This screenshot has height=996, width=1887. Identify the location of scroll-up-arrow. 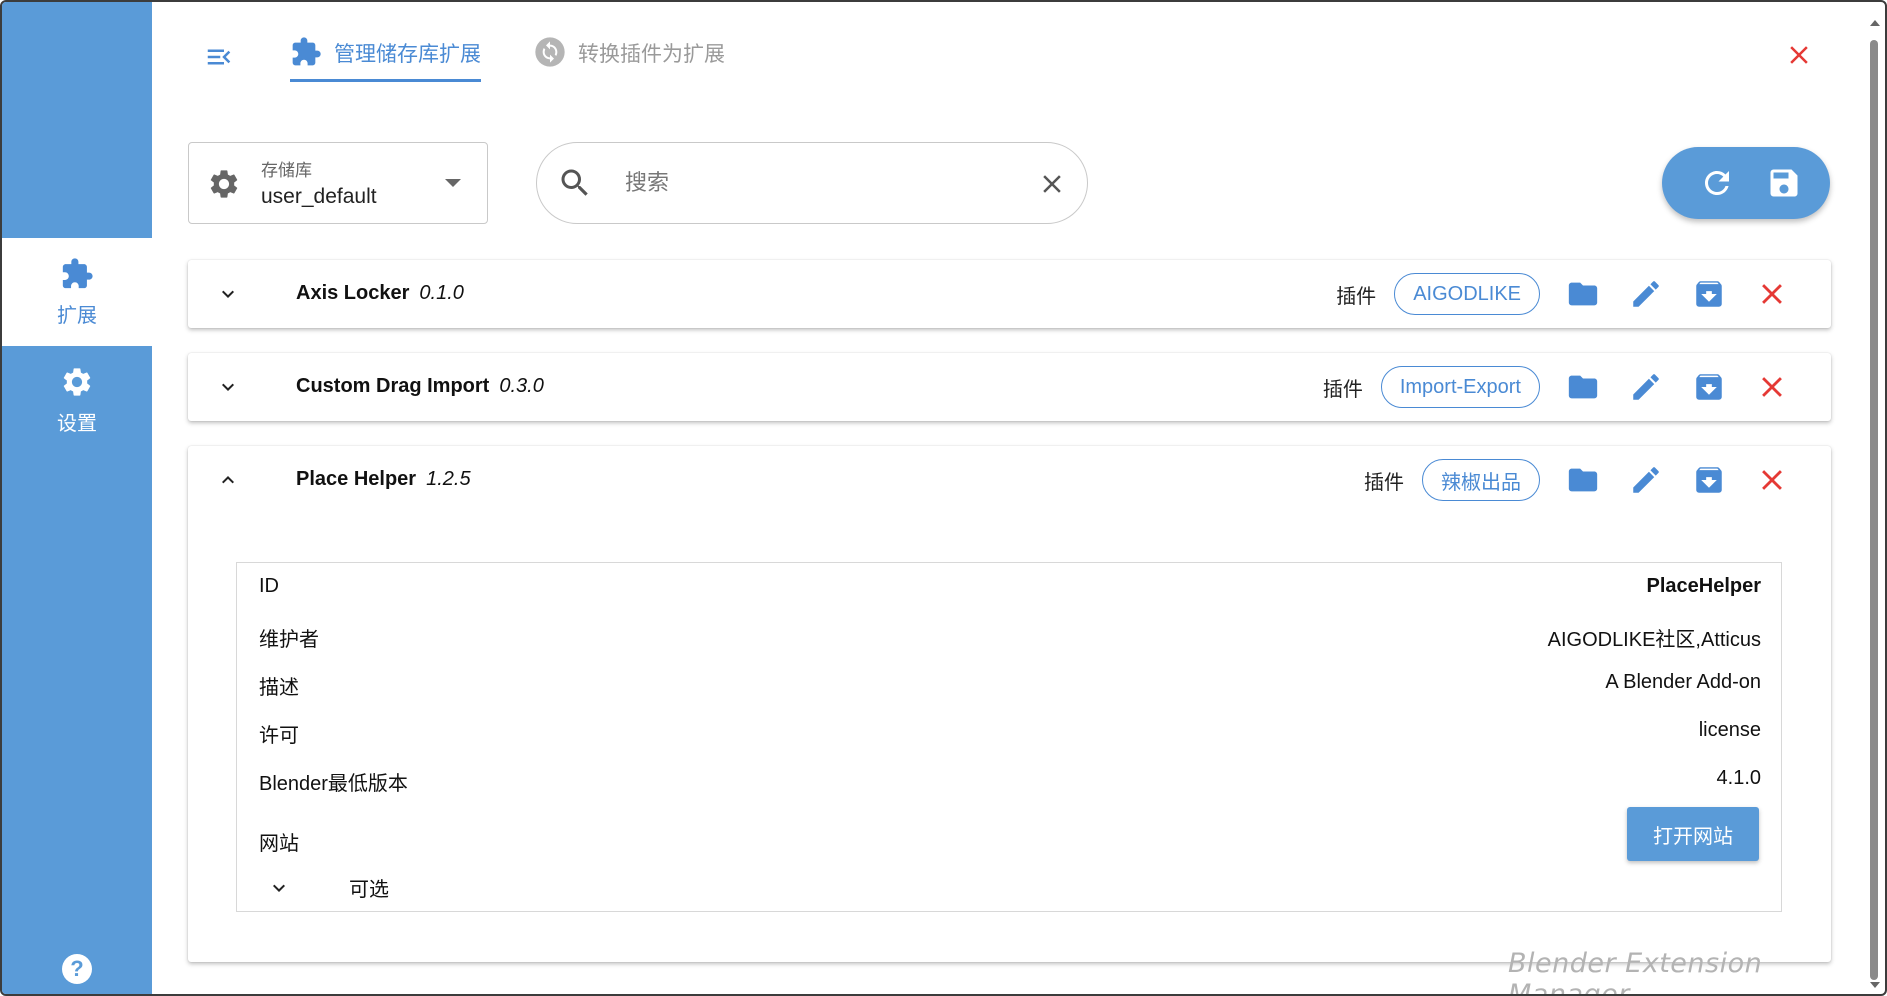
(1875, 23).